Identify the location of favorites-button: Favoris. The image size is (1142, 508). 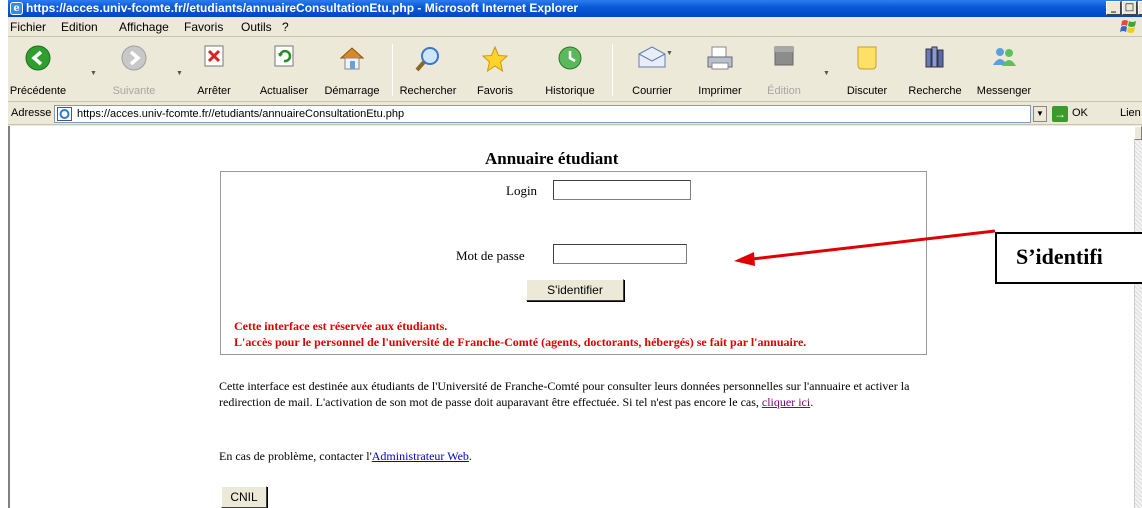
(495, 70).